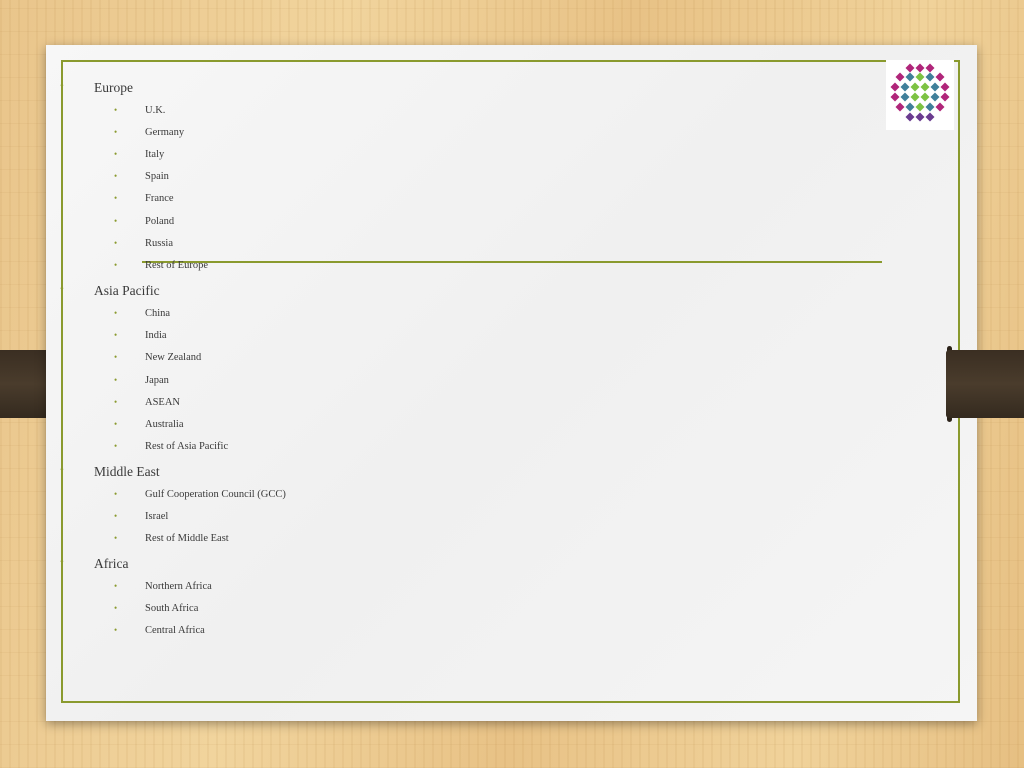  What do you see at coordinates (157, 176) in the screenshot?
I see `item-label: Spain` at bounding box center [157, 176].